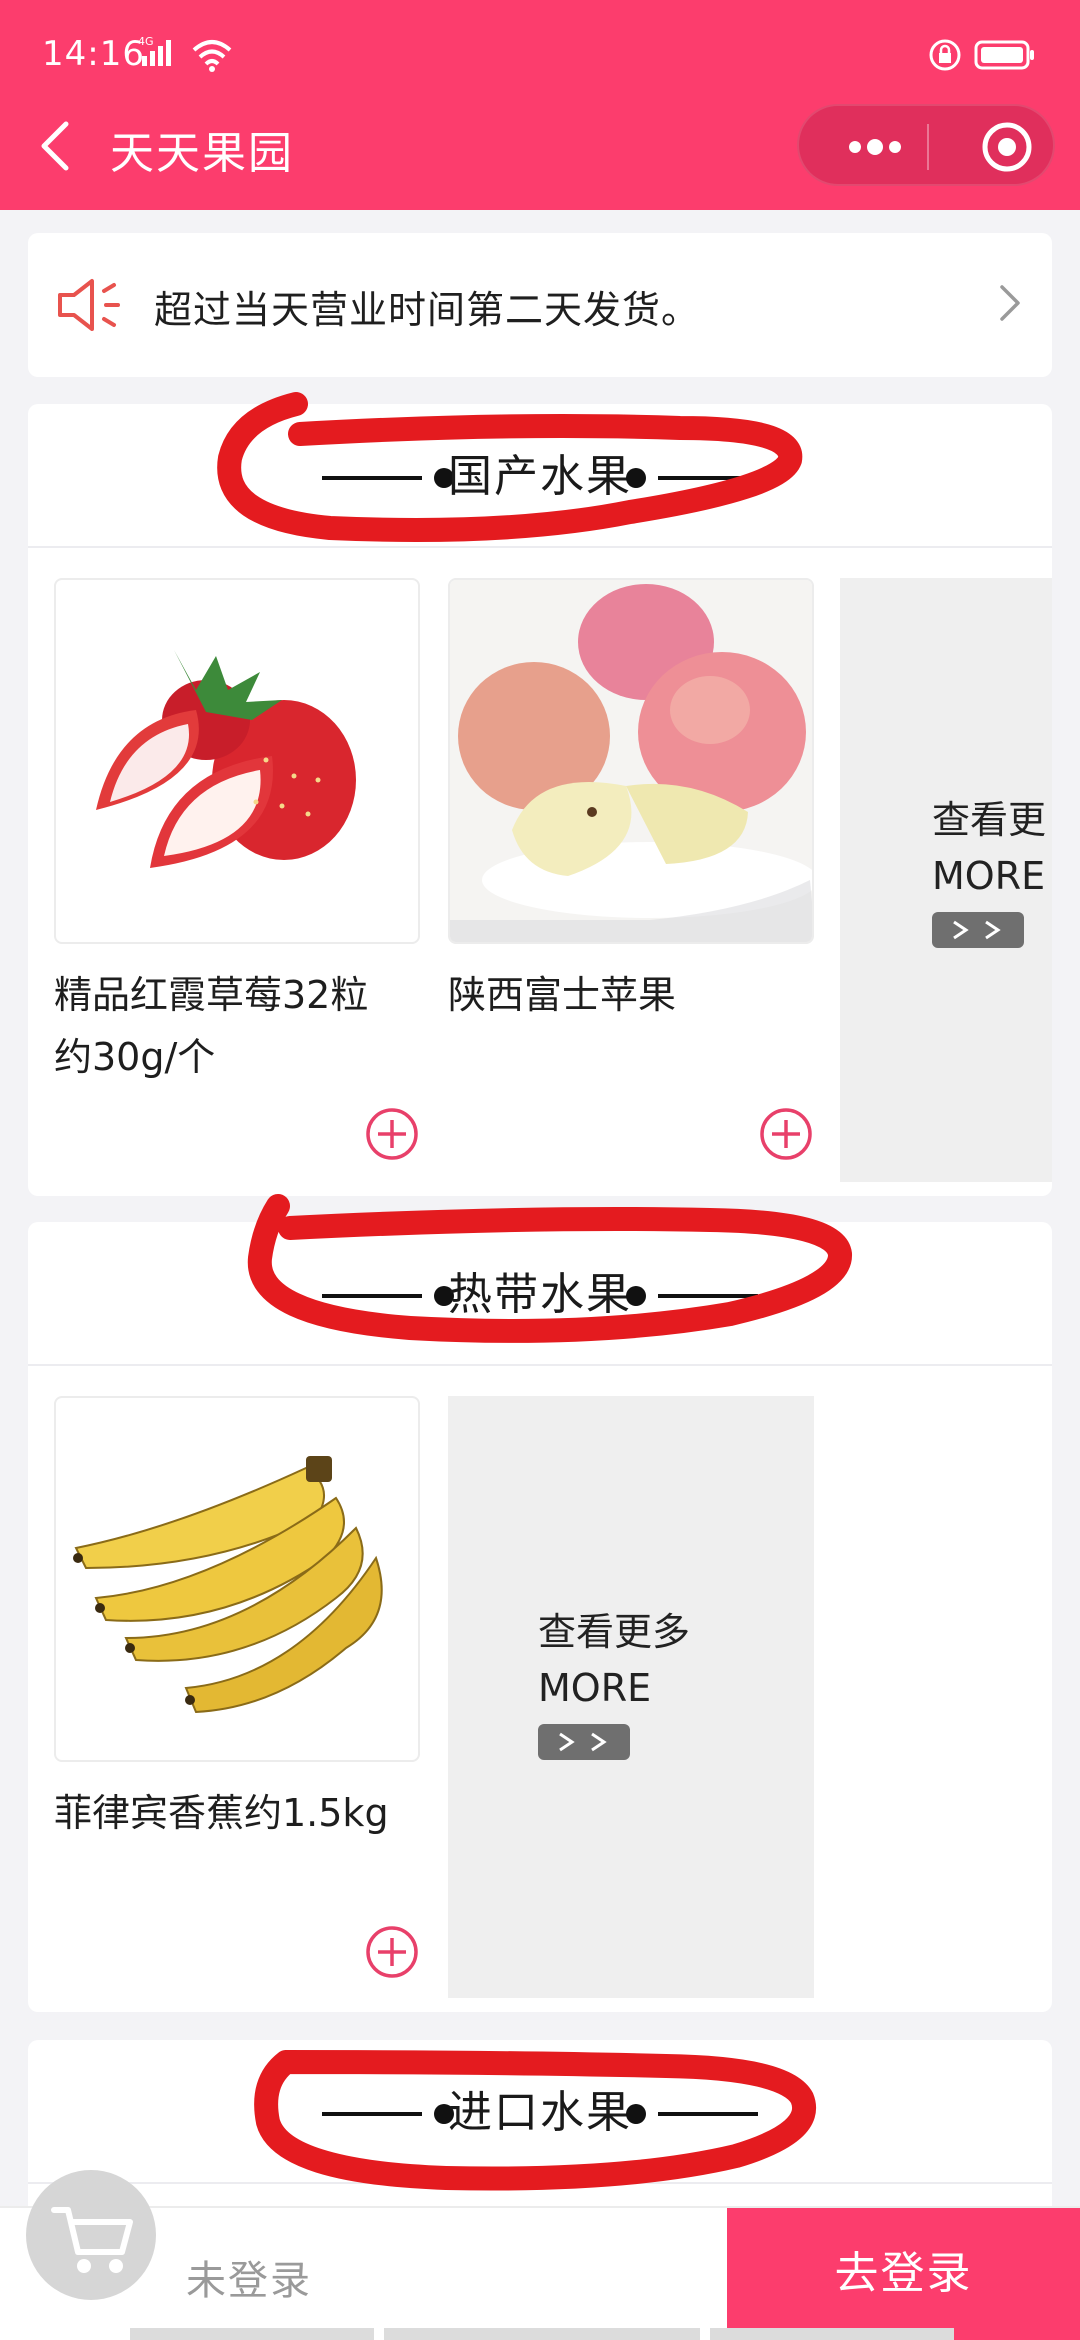  Describe the element at coordinates (202, 153) in the screenshot. I see `page-title: 天天果园` at that location.